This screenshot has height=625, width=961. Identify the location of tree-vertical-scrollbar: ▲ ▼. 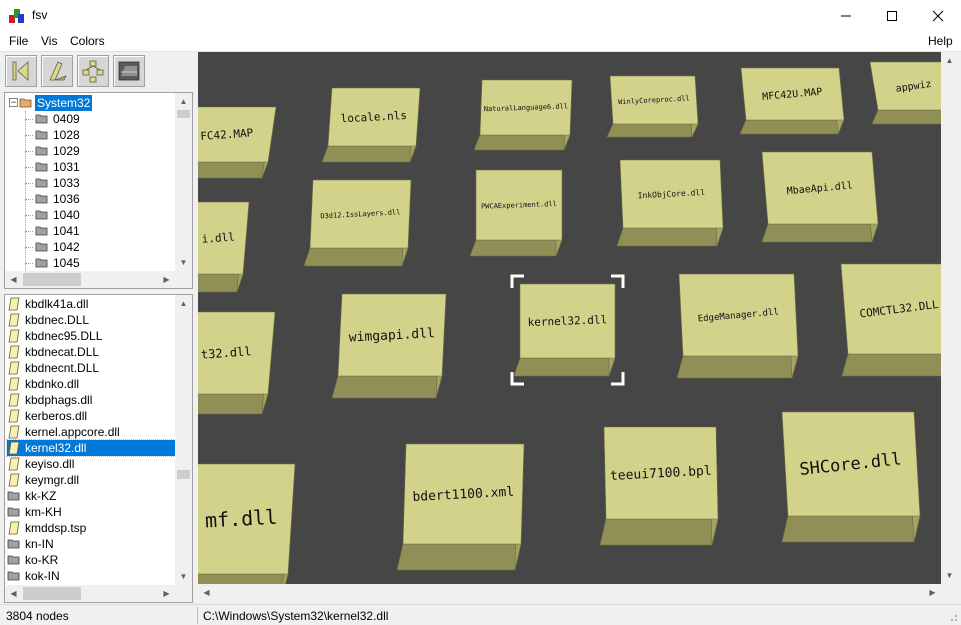
(183, 182).